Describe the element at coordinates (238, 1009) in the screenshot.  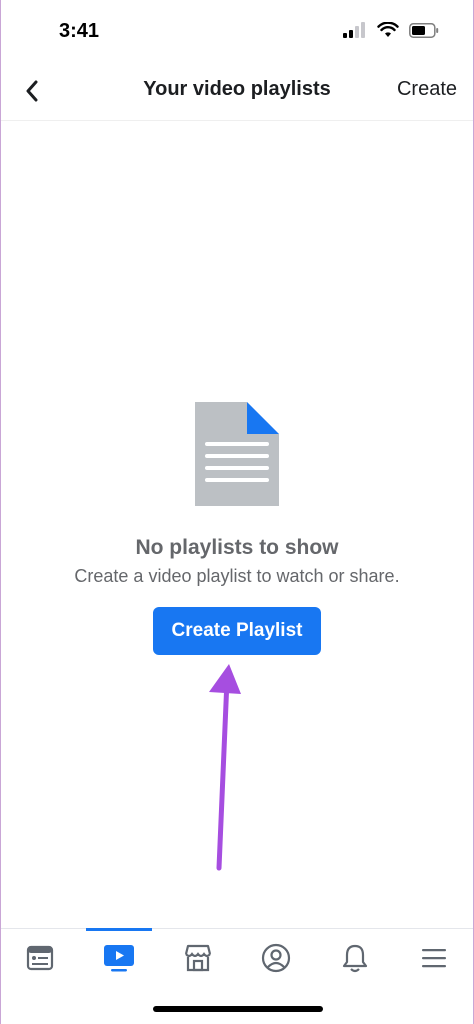
I see `home-indicator` at that location.